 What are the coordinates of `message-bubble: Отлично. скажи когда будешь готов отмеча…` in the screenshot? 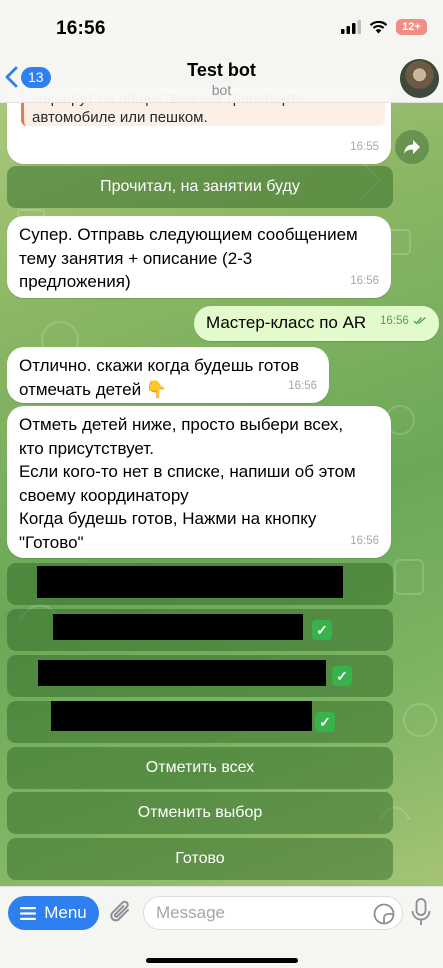 It's located at (168, 375).